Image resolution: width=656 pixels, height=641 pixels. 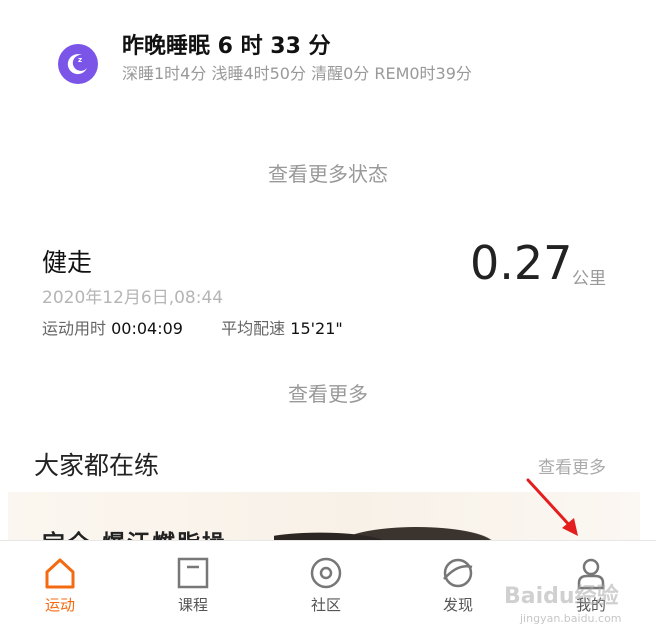 I want to click on home-icon, so click(x=60, y=573).